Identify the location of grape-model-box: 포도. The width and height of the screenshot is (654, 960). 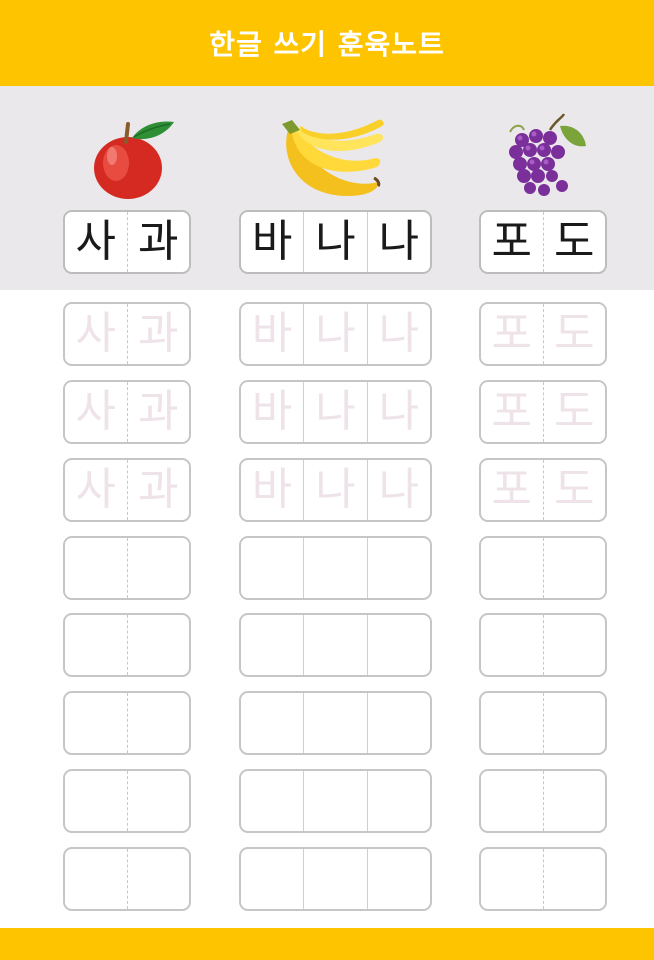
(543, 242).